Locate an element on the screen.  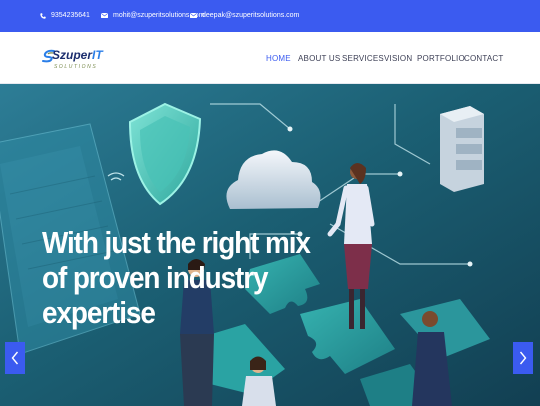
logo-tagline: SOLUTIONS is located at coordinates (76, 67).